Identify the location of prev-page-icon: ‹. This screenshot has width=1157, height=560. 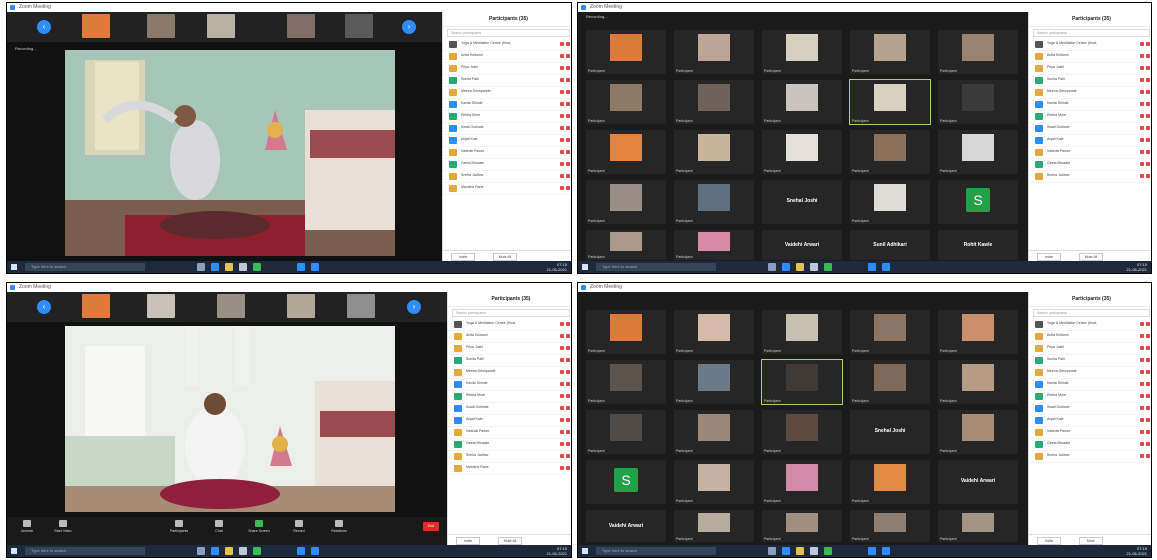
(44, 307).